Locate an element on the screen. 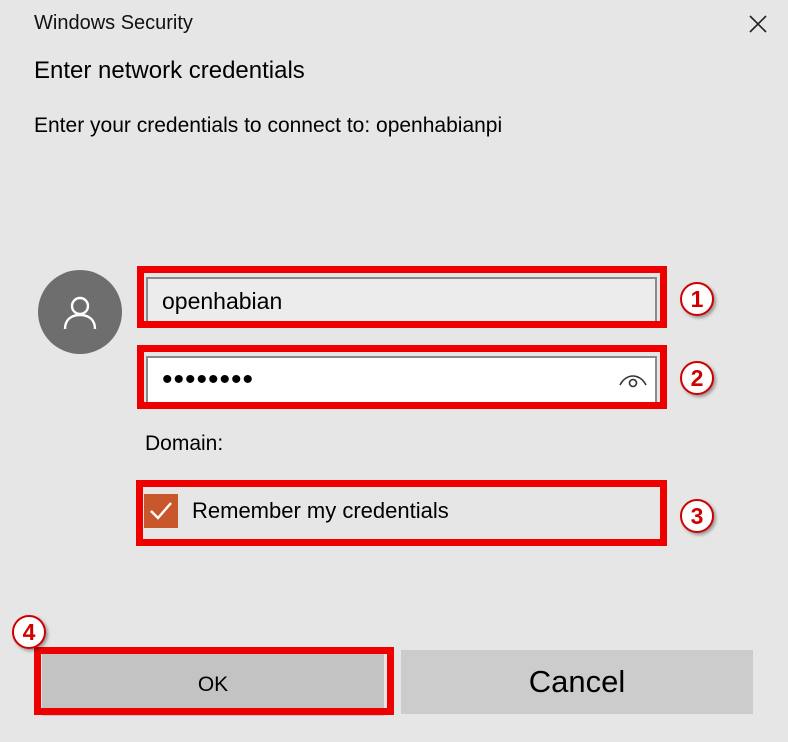 The image size is (788, 742). remember-credentials-checkbox: Remember my credentials is located at coordinates (296, 511).